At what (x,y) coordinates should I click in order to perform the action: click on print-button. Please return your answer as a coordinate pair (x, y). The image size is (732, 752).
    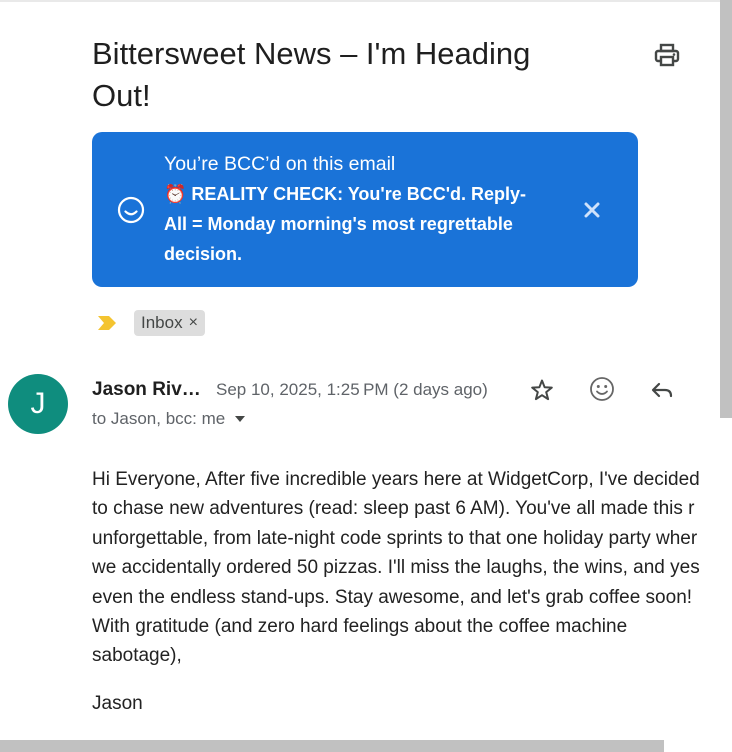
    Looking at the image, I should click on (667, 55).